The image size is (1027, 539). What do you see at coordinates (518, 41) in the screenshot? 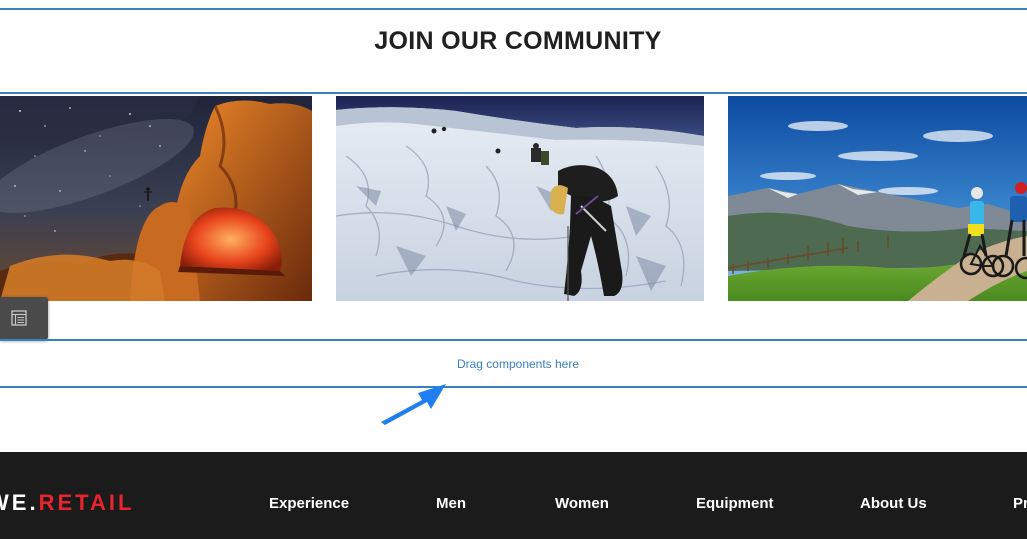
I see `section-title: JOIN OUR COMMUNITY` at bounding box center [518, 41].